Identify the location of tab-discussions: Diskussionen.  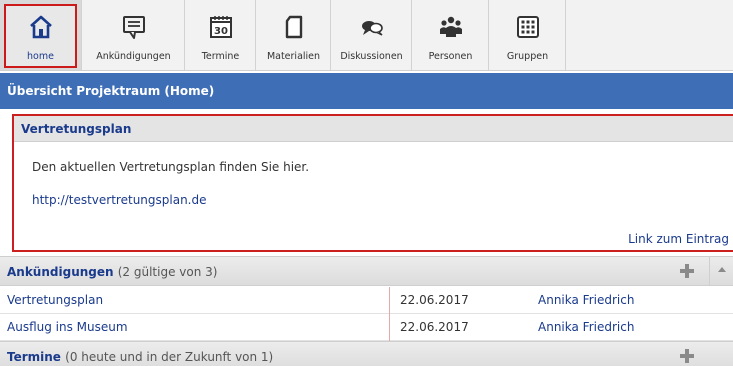
(372, 35).